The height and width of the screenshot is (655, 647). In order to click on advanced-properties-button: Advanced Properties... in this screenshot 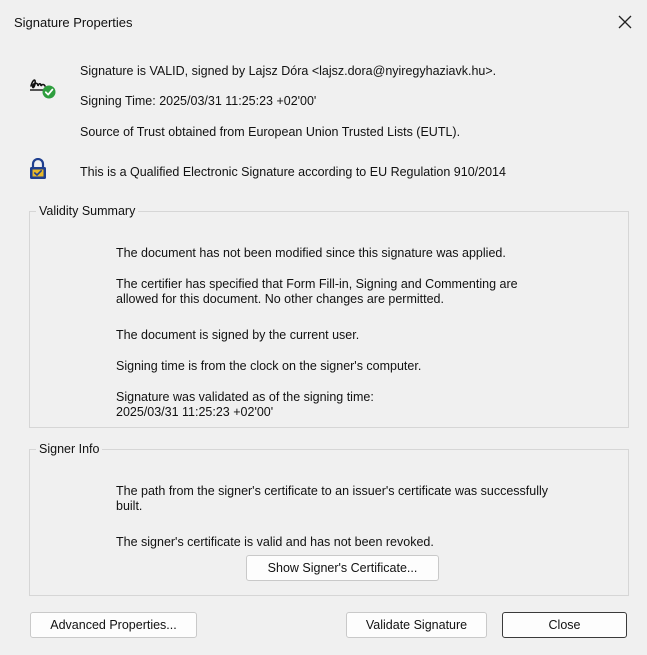, I will do `click(113, 625)`.